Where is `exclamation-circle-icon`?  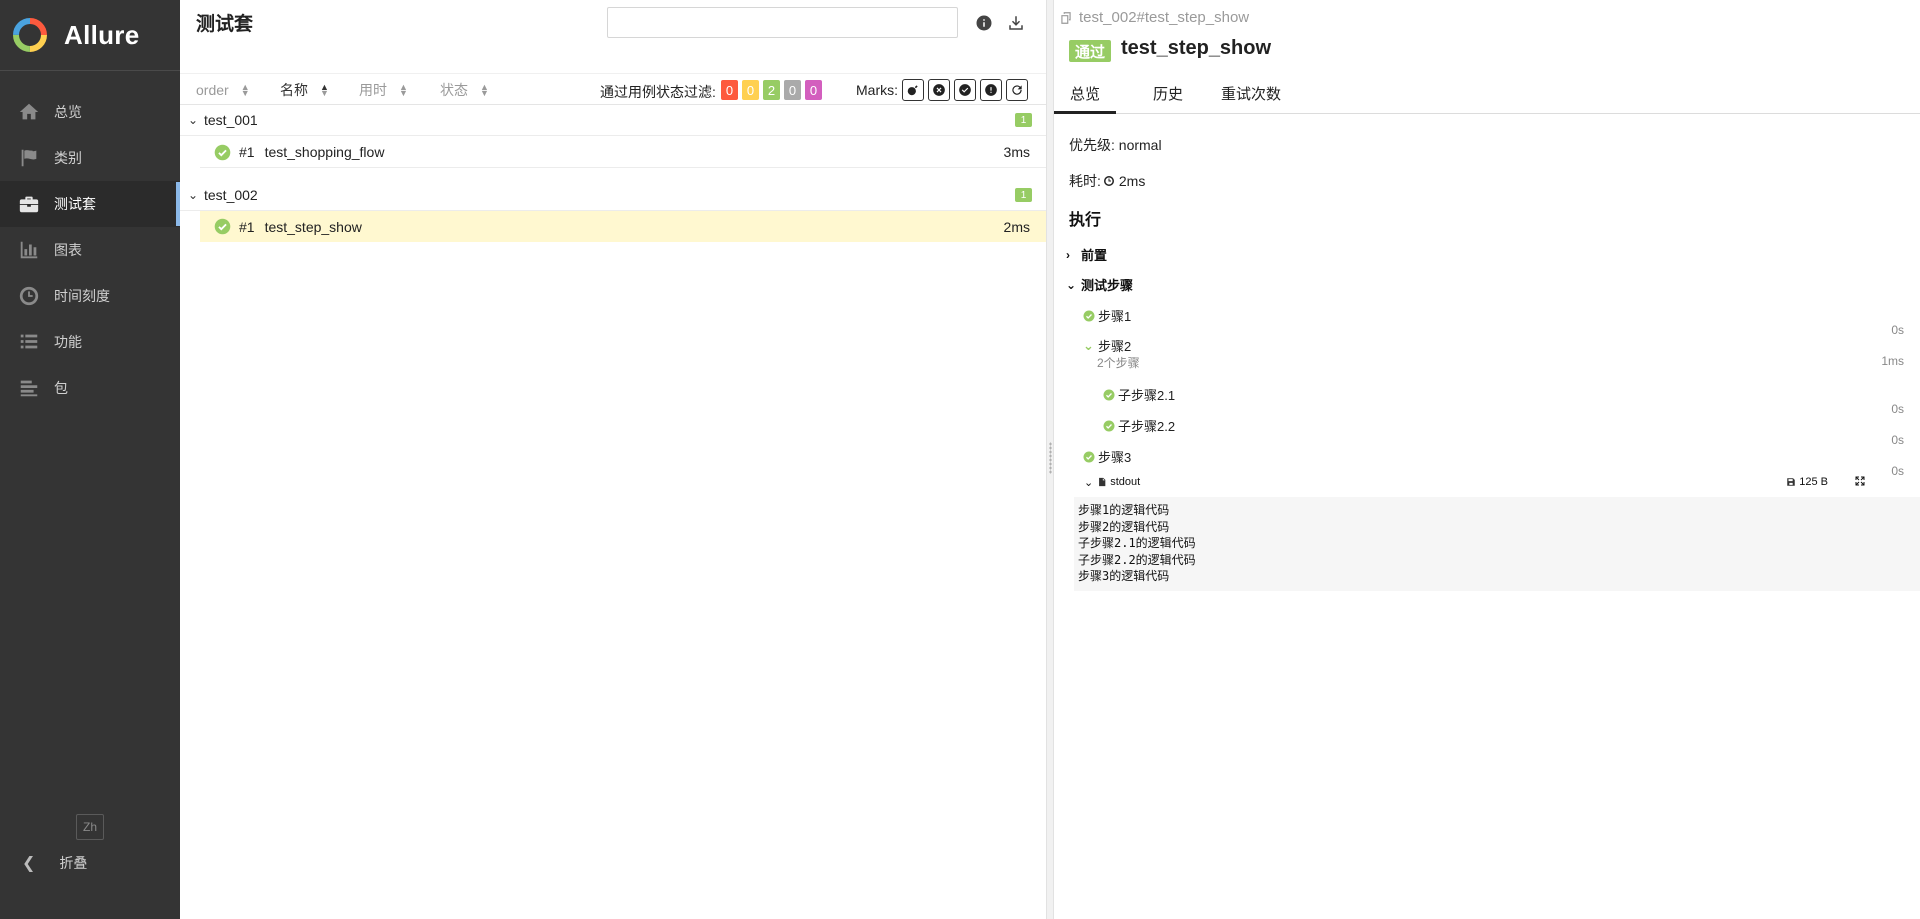 exclamation-circle-icon is located at coordinates (991, 90).